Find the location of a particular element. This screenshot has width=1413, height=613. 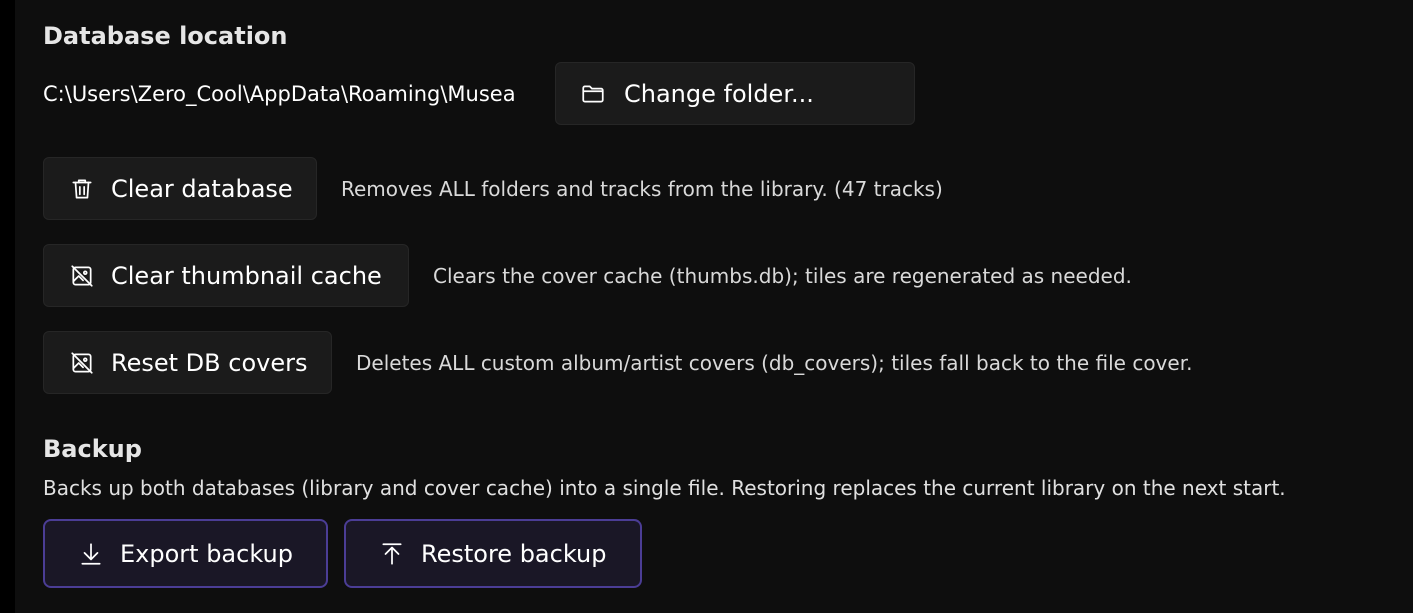

download-icon is located at coordinates (91, 554).